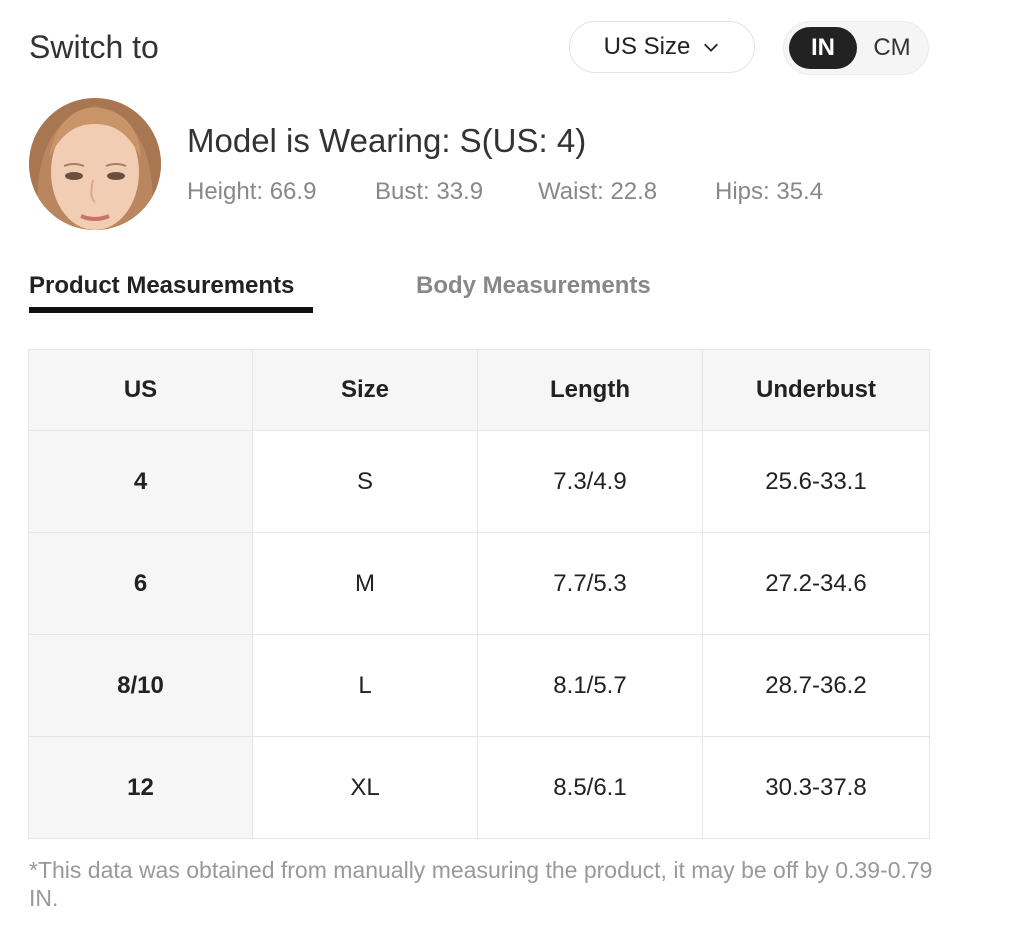 This screenshot has height=925, width=1017. Describe the element at coordinates (590, 787) in the screenshot. I see `length-cell: 8.5/6.1` at that location.